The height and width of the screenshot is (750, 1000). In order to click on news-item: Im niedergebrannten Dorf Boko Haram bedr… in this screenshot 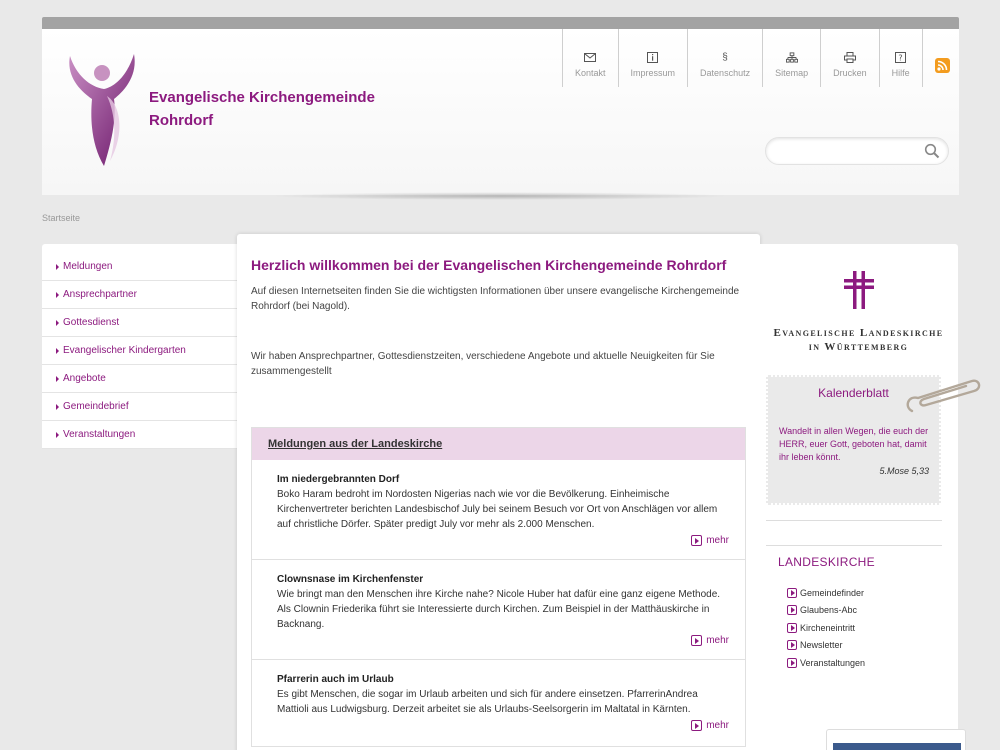, I will do `click(498, 510)`.